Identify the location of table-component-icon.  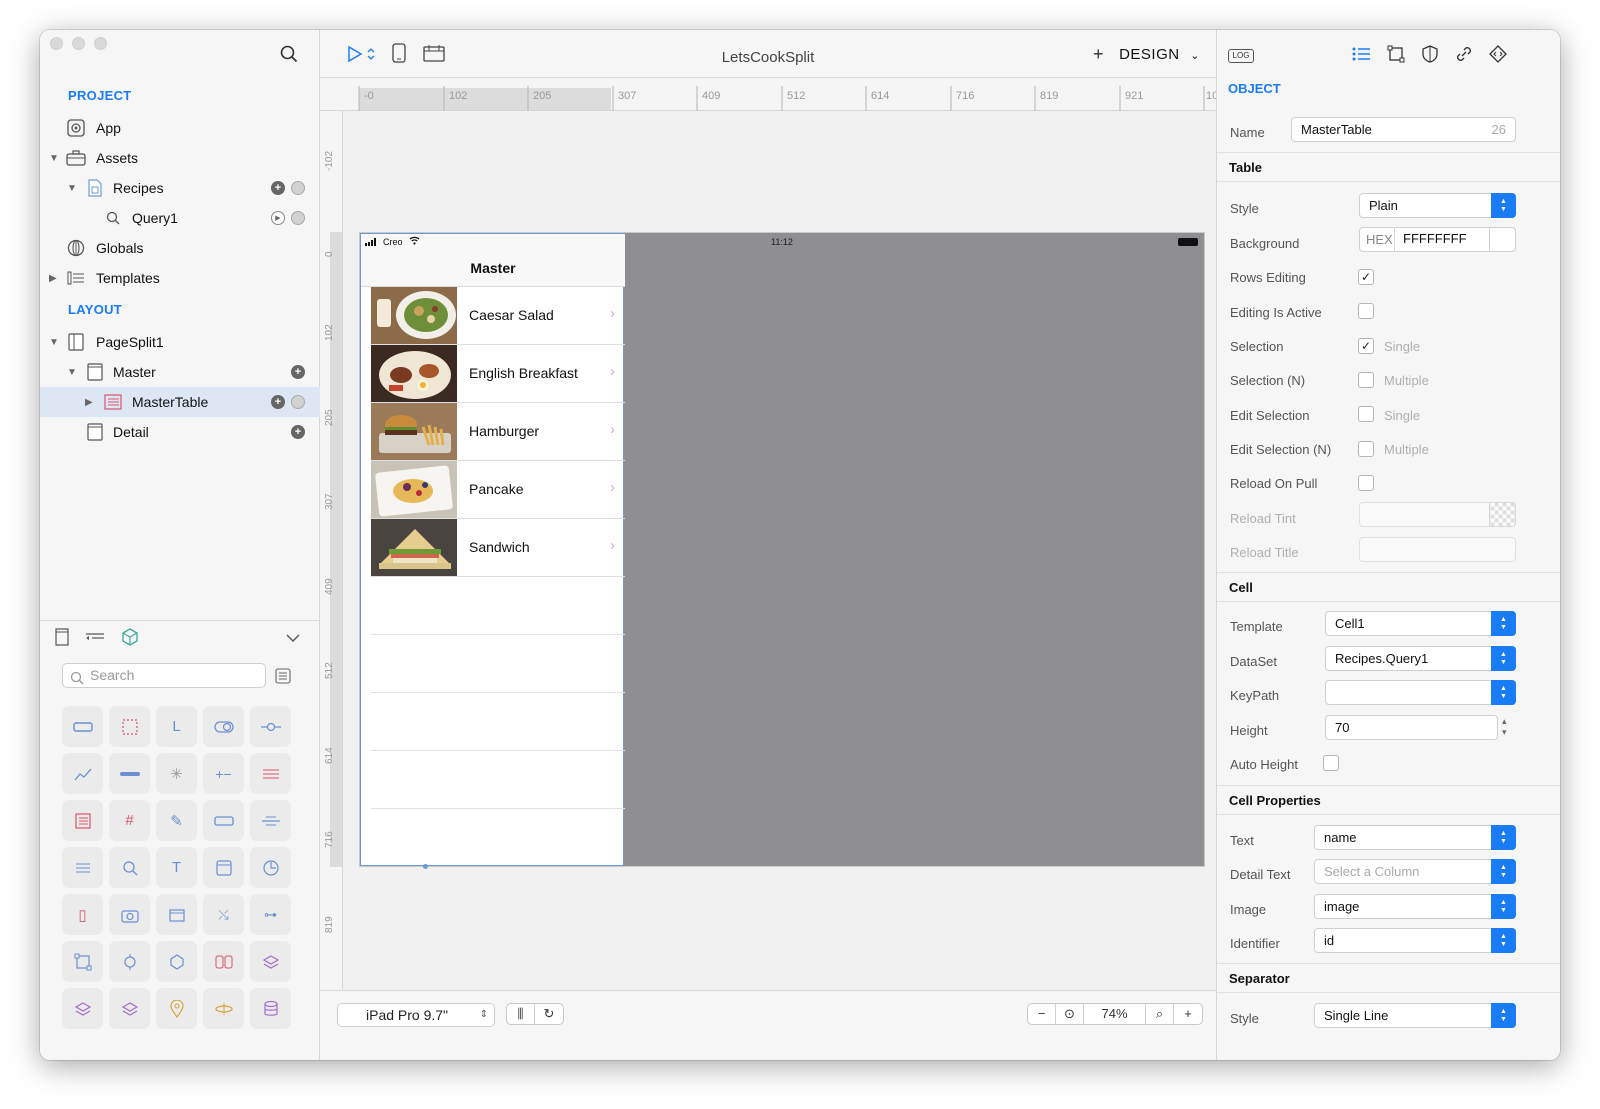
(82, 820).